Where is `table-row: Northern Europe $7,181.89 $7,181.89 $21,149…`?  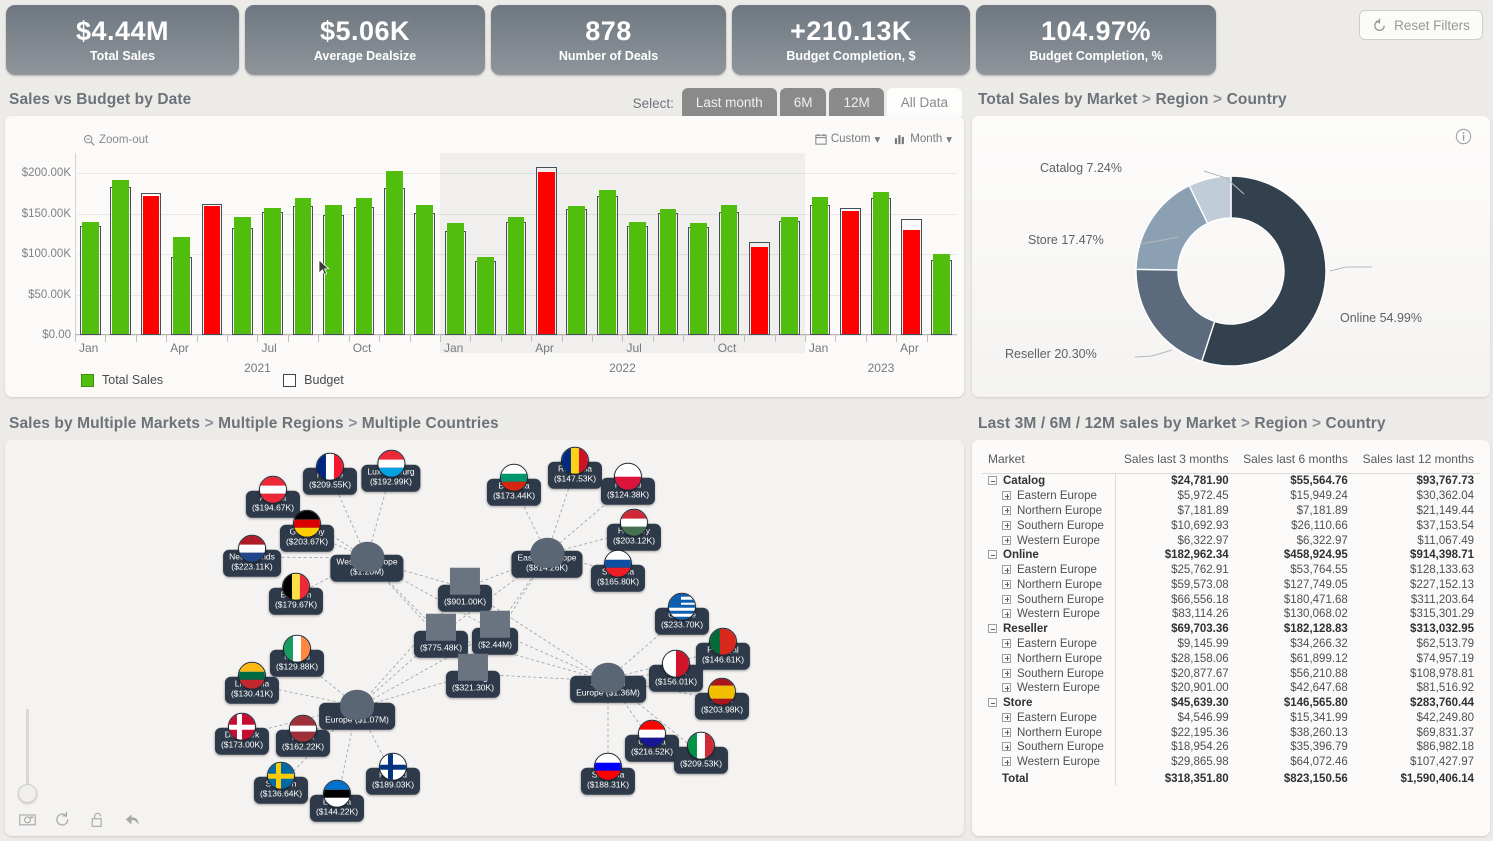 table-row: Northern Europe $7,181.89 $7,181.89 $21,149… is located at coordinates (1231, 511).